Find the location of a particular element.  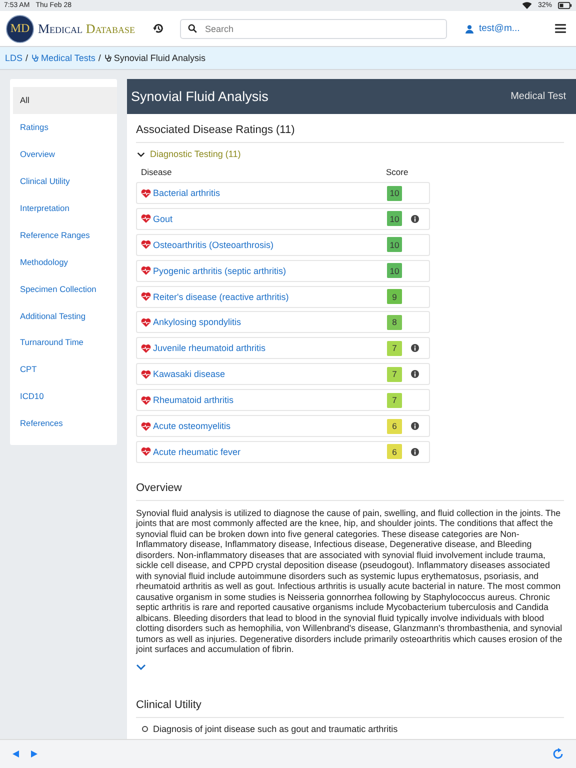

column-header: Disease is located at coordinates (157, 172).